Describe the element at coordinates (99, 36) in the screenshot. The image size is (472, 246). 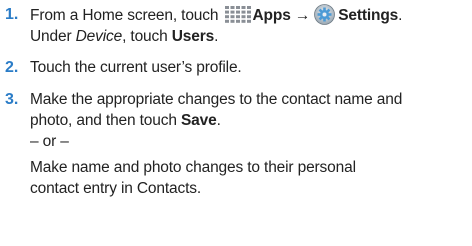
I see `device-label: Device` at that location.